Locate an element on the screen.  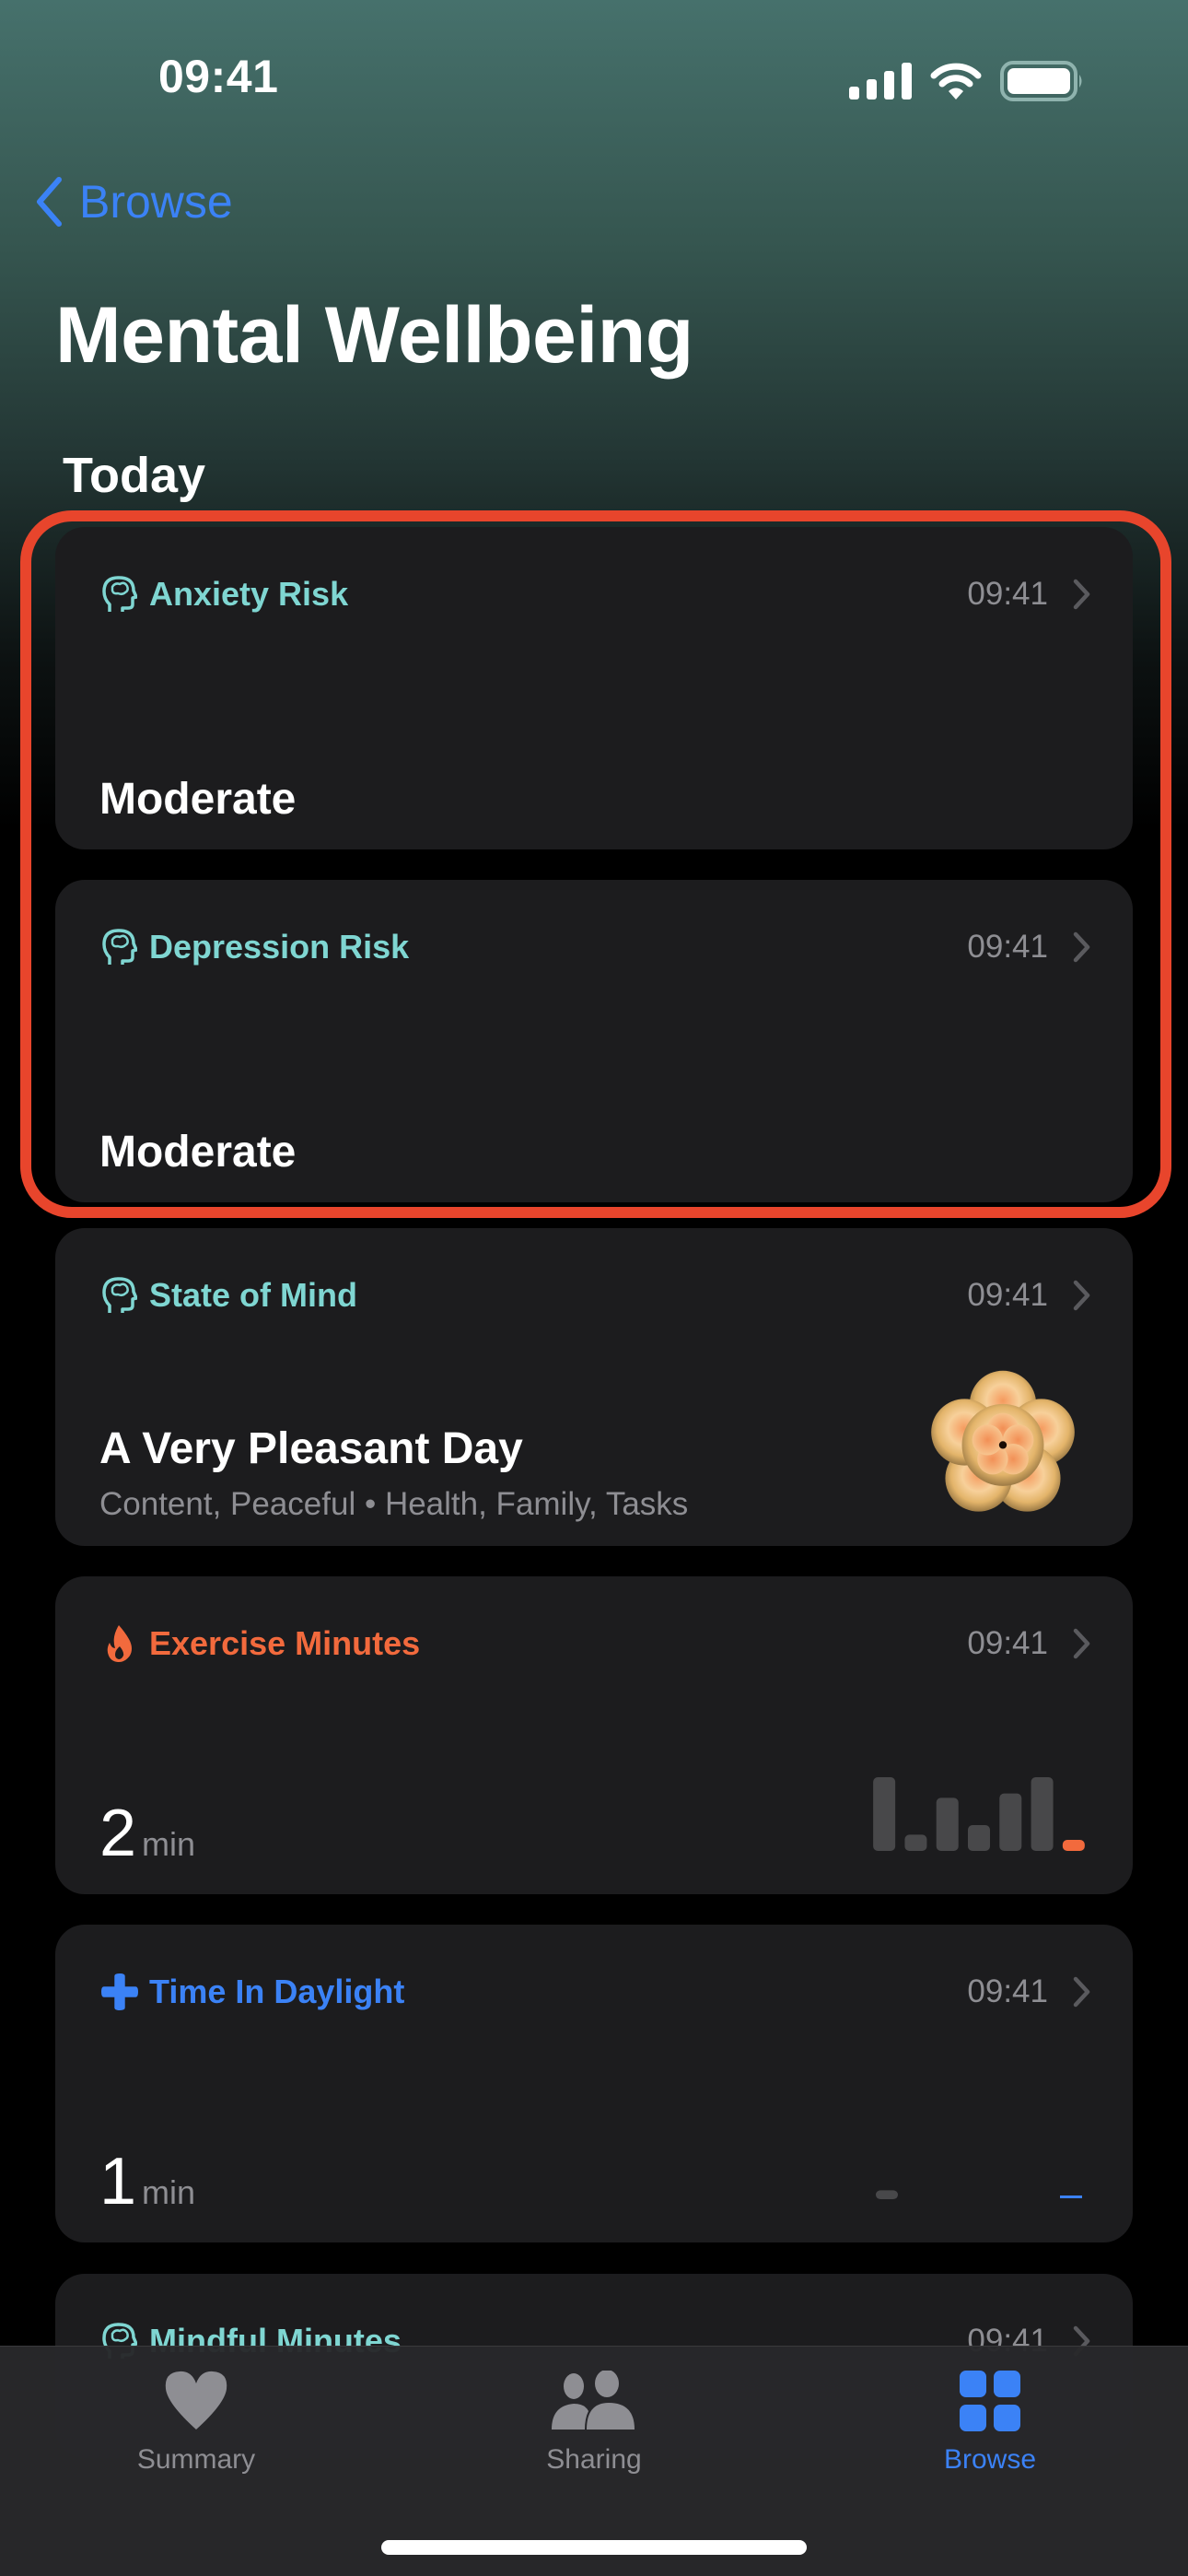
card-title: Time In Daylight is located at coordinates (277, 1992).